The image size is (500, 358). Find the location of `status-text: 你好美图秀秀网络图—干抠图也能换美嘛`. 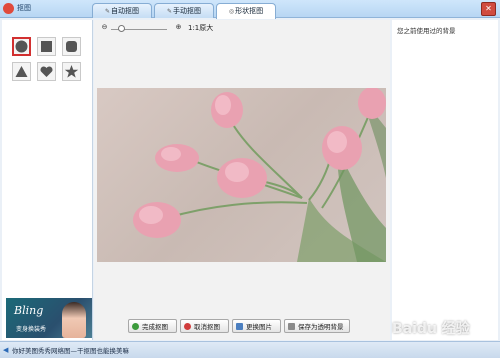

status-text: 你好美图秀秀网络图—干抠图也能换美嘛 is located at coordinates (70, 351).